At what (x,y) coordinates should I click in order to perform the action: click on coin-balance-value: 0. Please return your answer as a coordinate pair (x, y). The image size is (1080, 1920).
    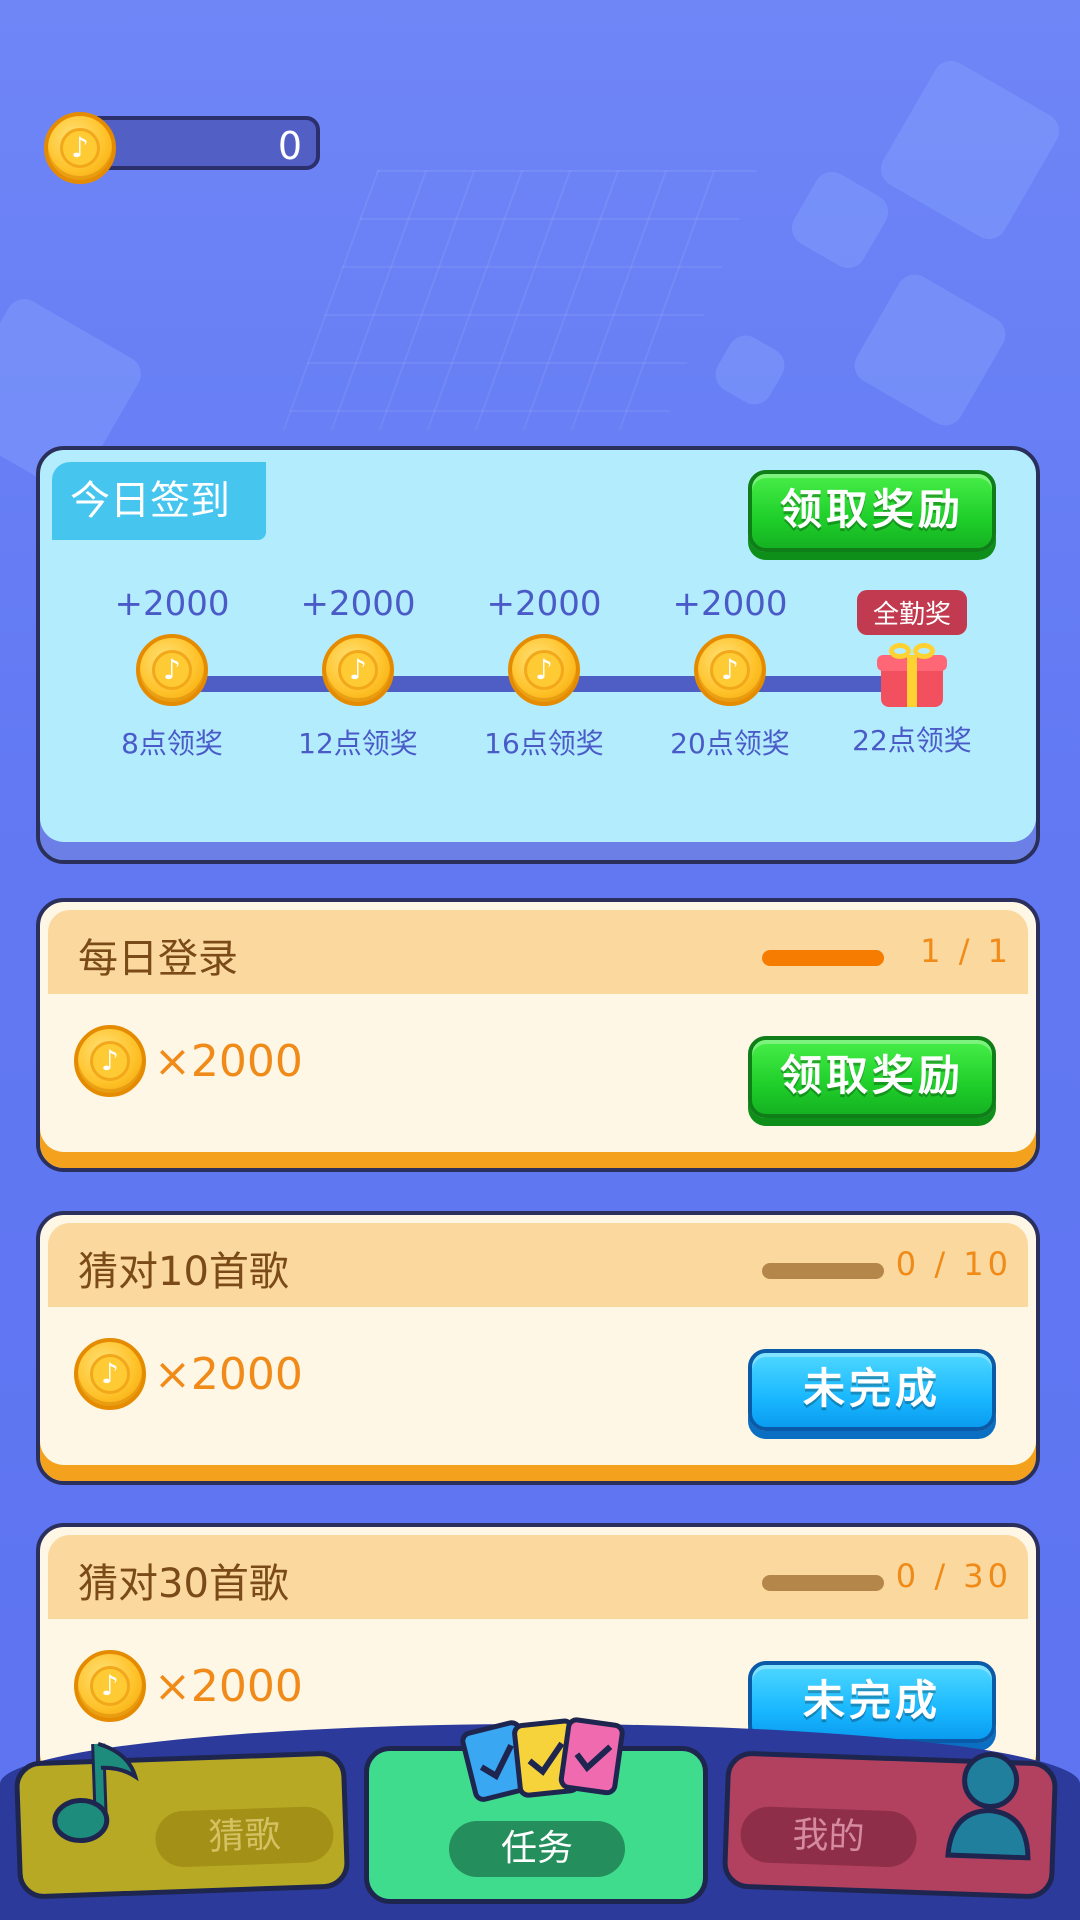
    Looking at the image, I should click on (289, 146).